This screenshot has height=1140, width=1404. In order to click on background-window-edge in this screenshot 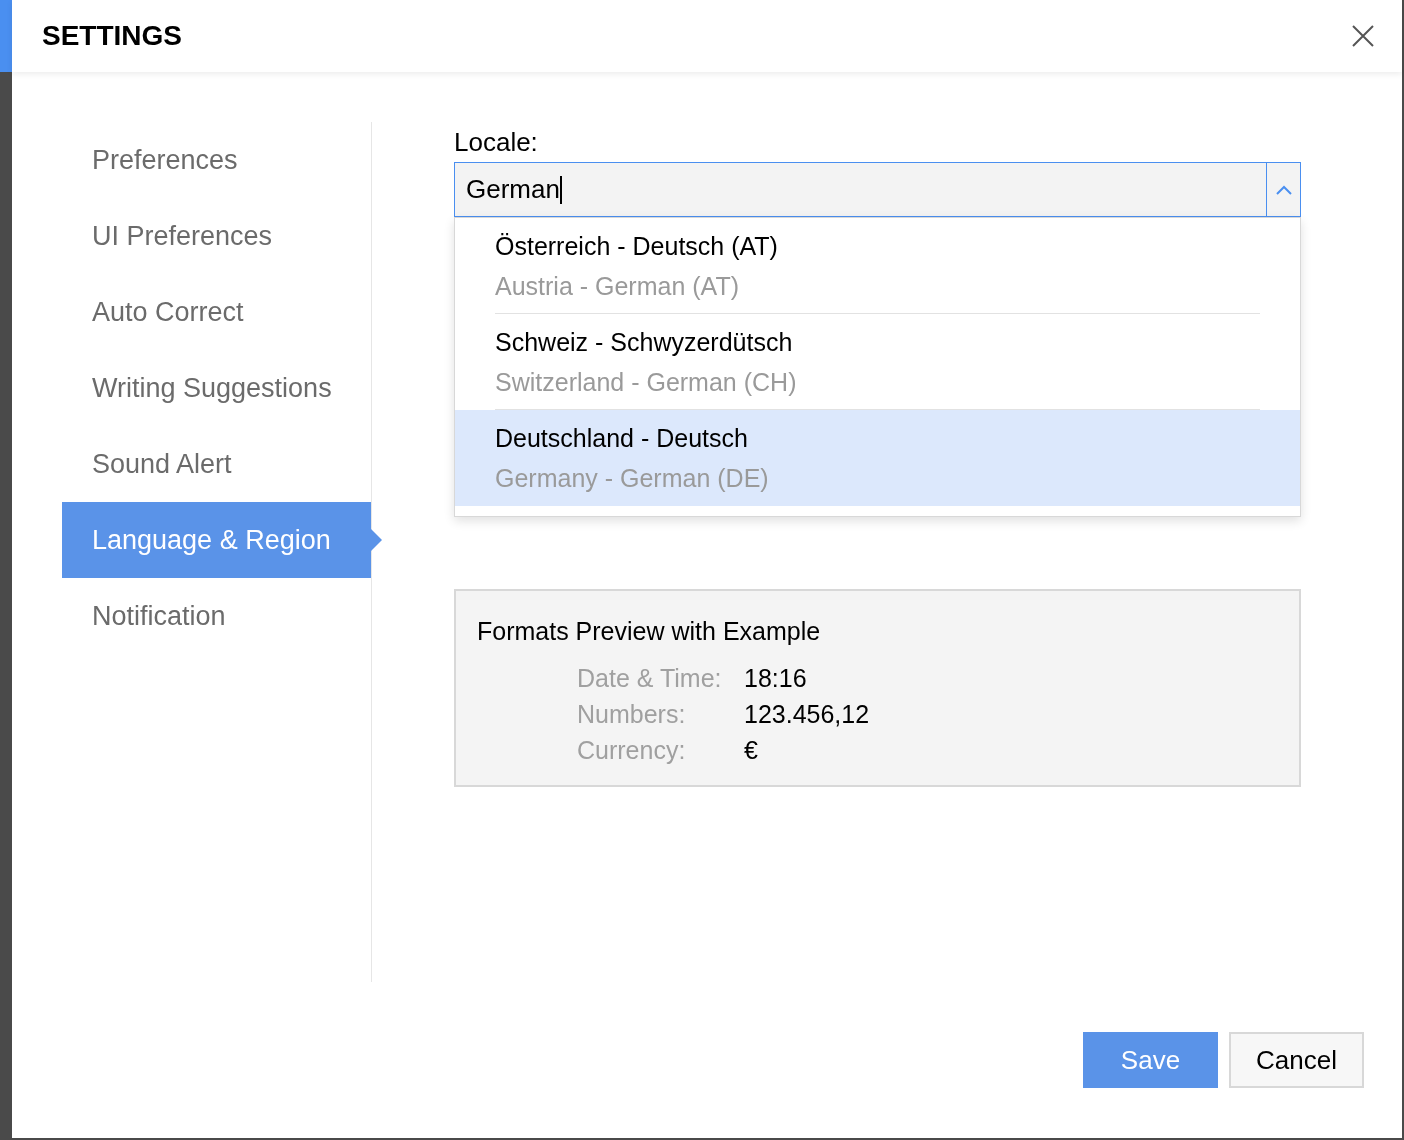, I will do `click(6, 36)`.